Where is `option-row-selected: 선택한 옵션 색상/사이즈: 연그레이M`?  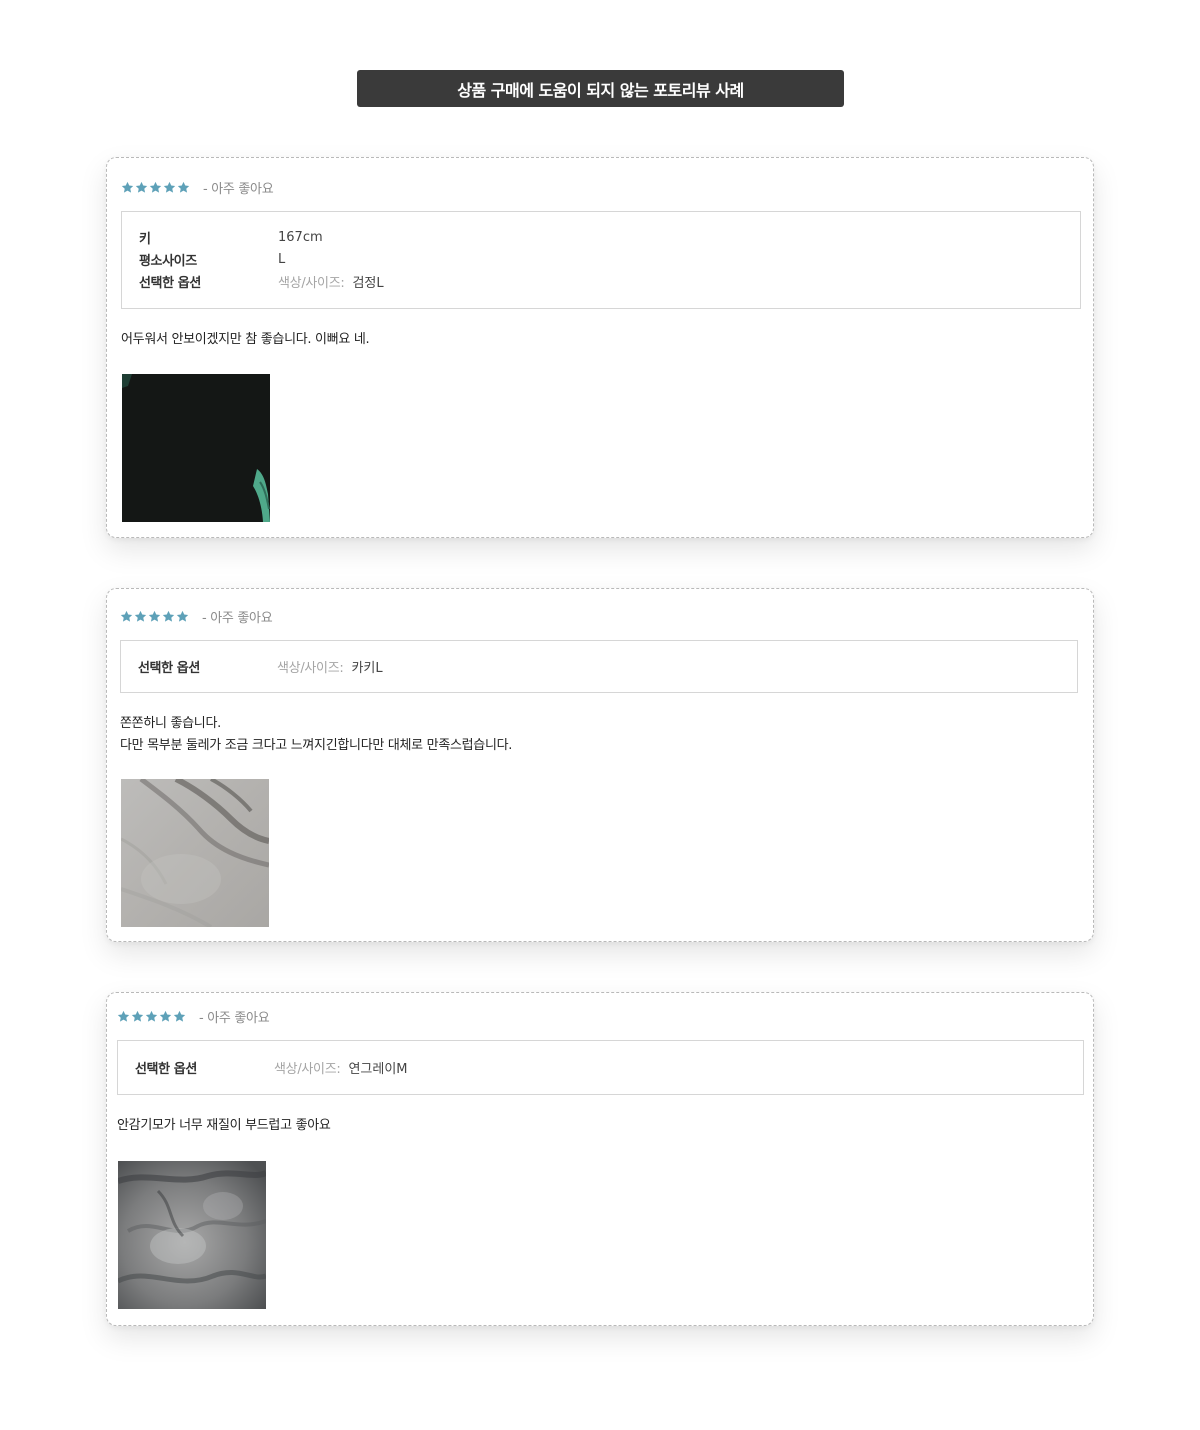 option-row-selected: 선택한 옵션 색상/사이즈: 연그레이M is located at coordinates (600, 1067).